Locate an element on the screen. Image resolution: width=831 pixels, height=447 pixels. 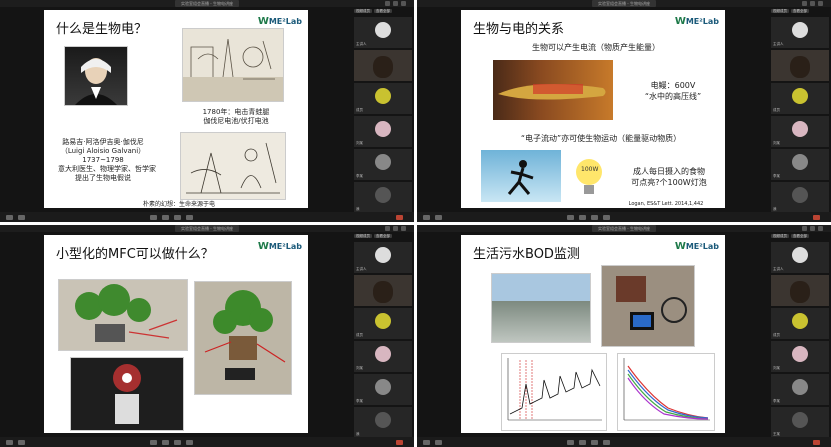
bod-decay-chart is located at coordinates (666, 392).